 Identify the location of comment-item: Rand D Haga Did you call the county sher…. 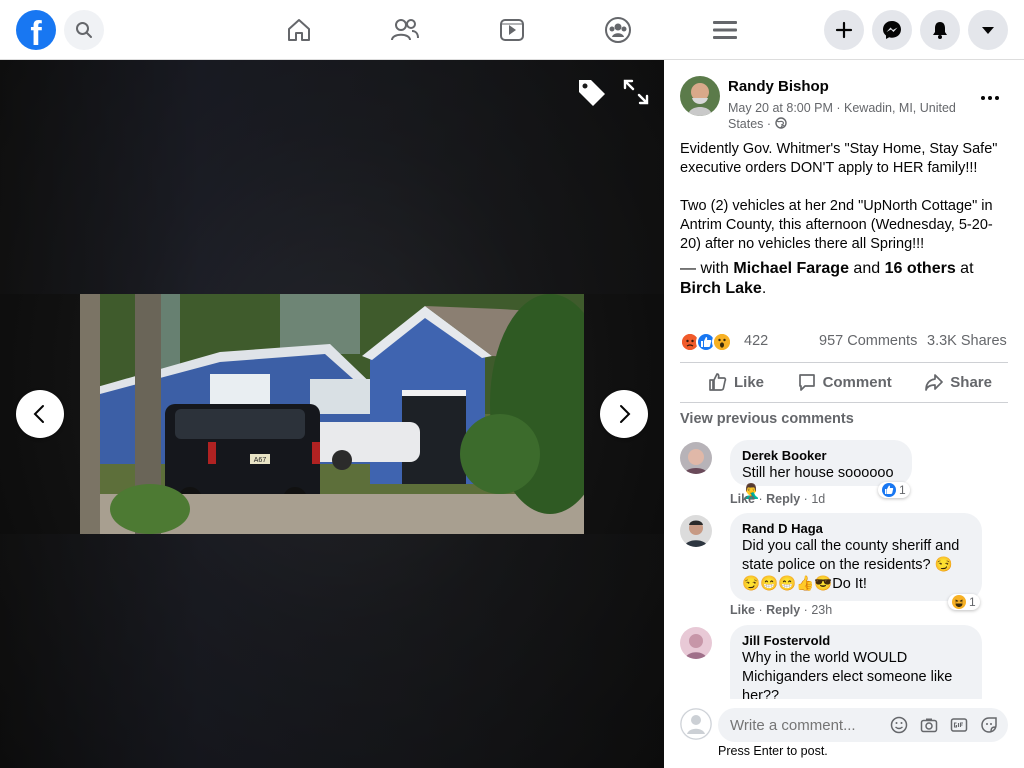
(845, 568).